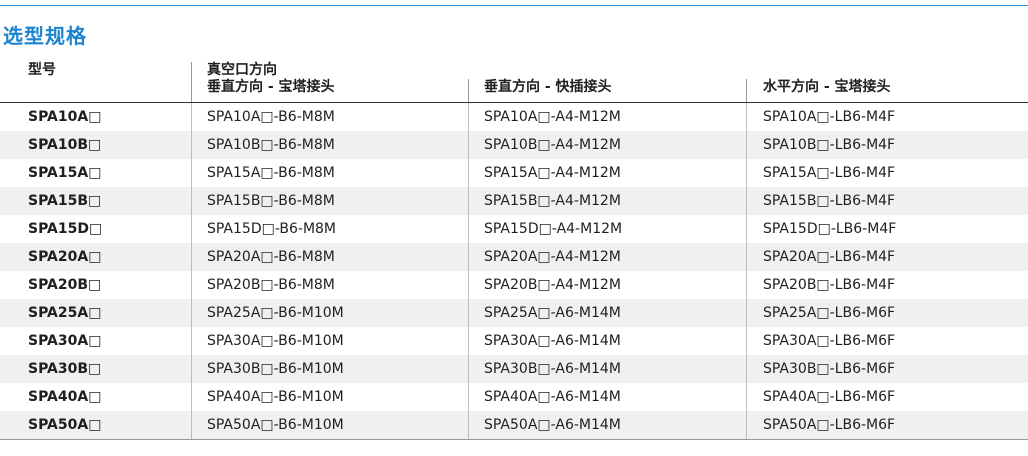 Image resolution: width=1028 pixels, height=456 pixels. I want to click on top-rule, so click(514, 5).